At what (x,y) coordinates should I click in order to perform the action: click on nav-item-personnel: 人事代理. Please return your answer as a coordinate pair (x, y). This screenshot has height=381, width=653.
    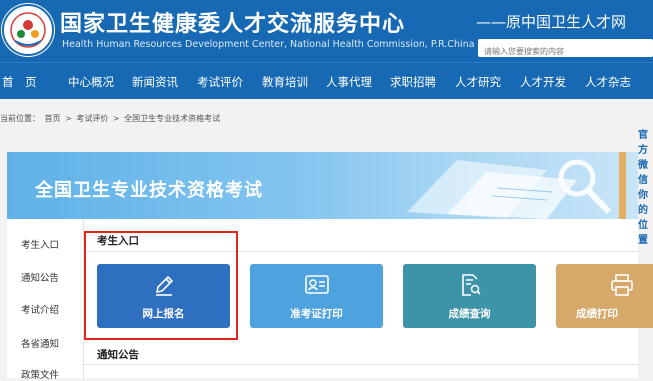
    Looking at the image, I should click on (349, 82).